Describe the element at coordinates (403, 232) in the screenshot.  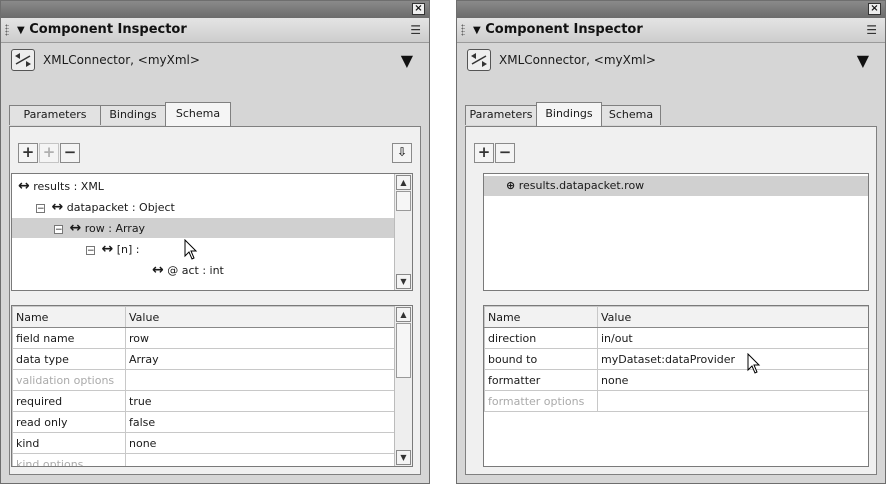
I see `tree-scrollbar: ▲ ▼` at that location.